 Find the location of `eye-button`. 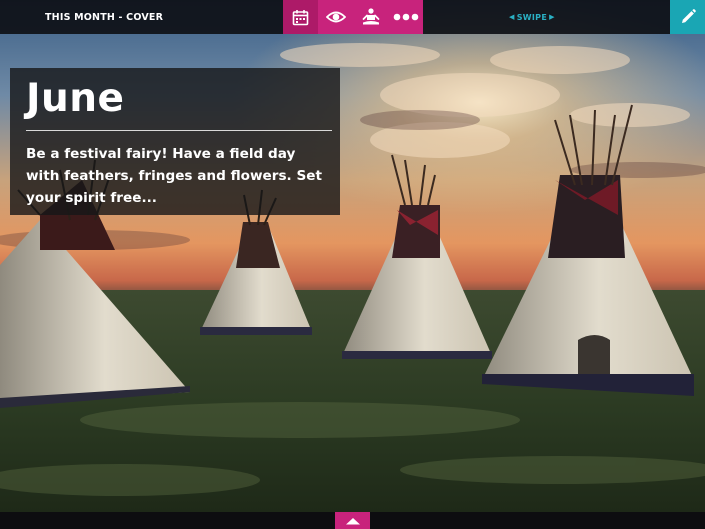

eye-button is located at coordinates (335, 17).